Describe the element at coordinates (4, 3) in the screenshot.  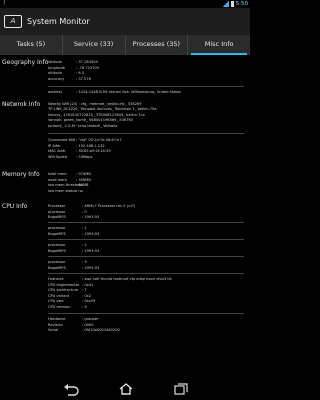
I see `notification-icon: !` at that location.